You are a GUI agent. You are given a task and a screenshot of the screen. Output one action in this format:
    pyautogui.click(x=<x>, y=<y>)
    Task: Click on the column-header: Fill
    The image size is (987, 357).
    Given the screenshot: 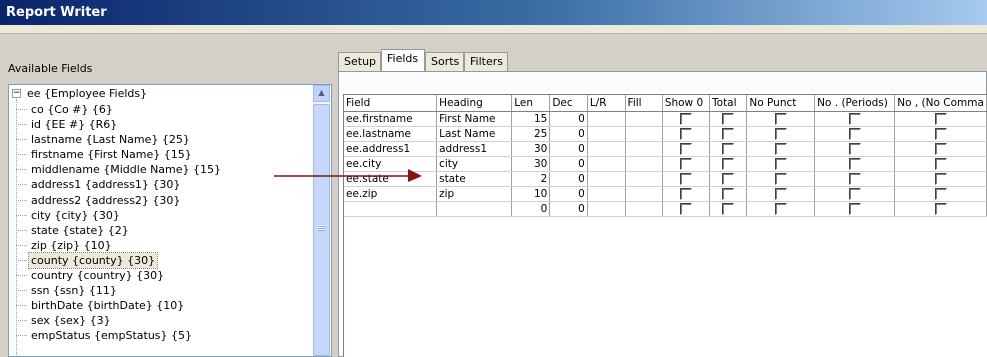 What is the action you would take?
    pyautogui.click(x=644, y=103)
    